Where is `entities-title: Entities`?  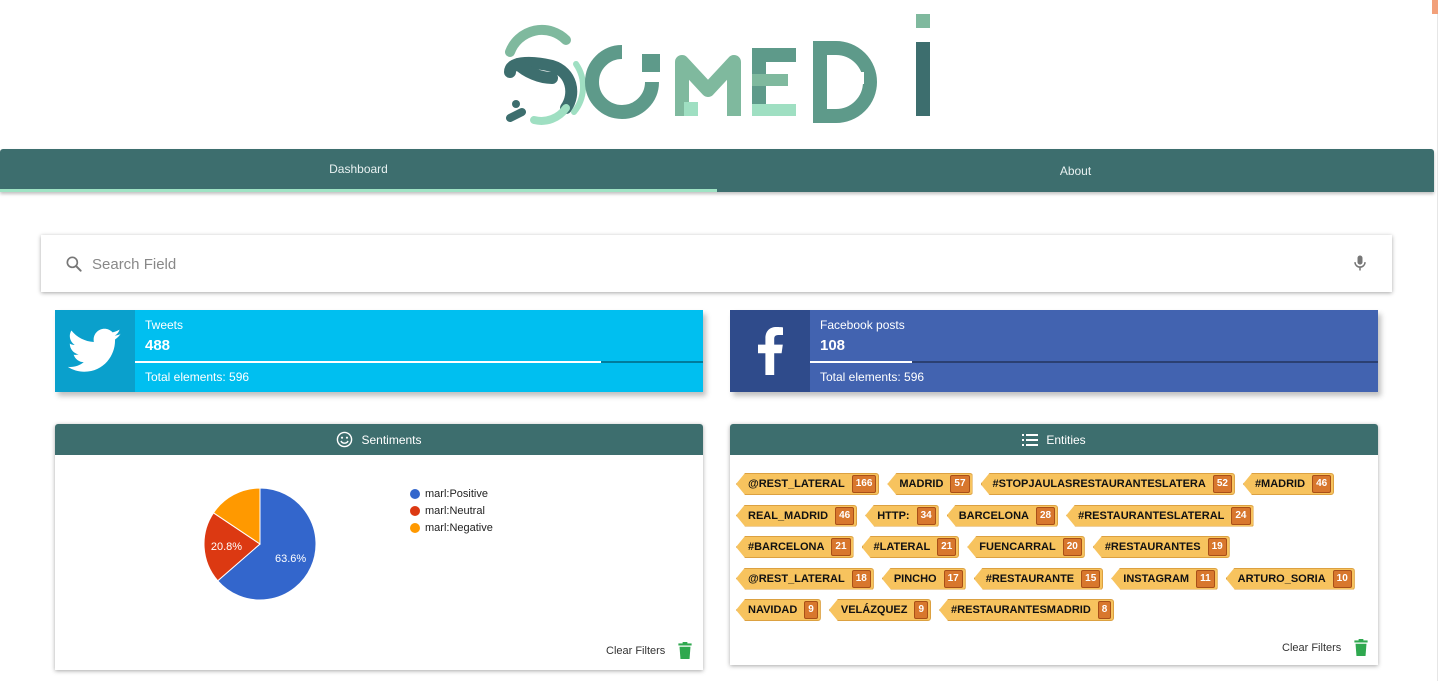
entities-title: Entities is located at coordinates (1066, 439).